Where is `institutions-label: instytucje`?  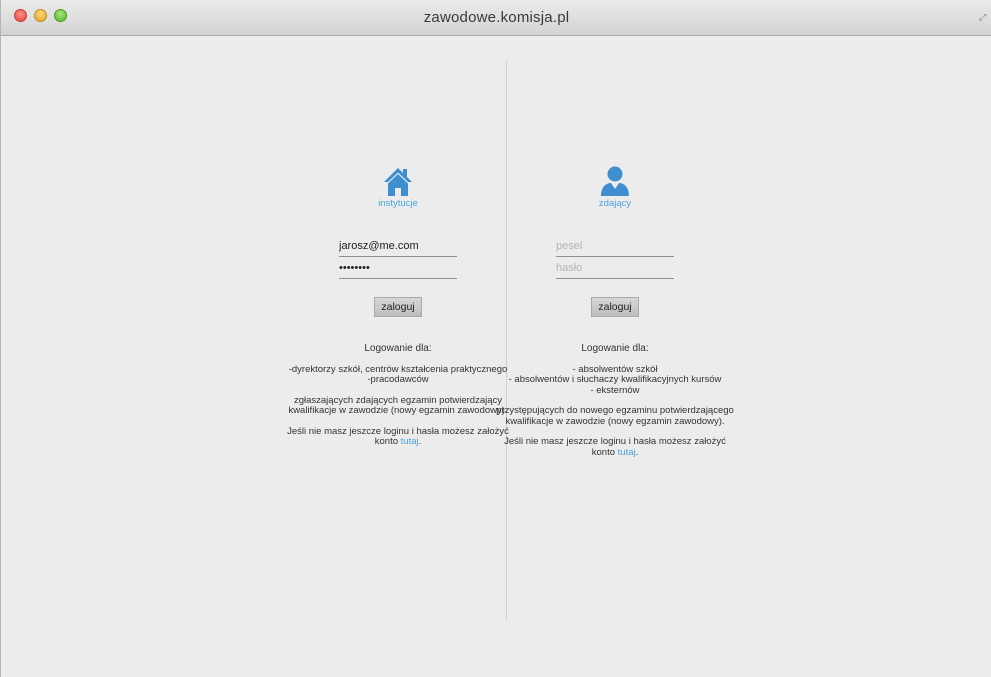
institutions-label: instytucje is located at coordinates (398, 203).